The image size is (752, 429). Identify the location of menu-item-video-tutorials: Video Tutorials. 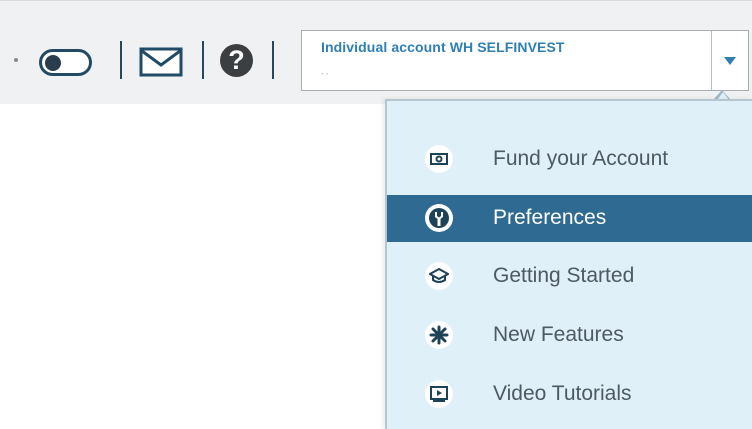
(569, 394).